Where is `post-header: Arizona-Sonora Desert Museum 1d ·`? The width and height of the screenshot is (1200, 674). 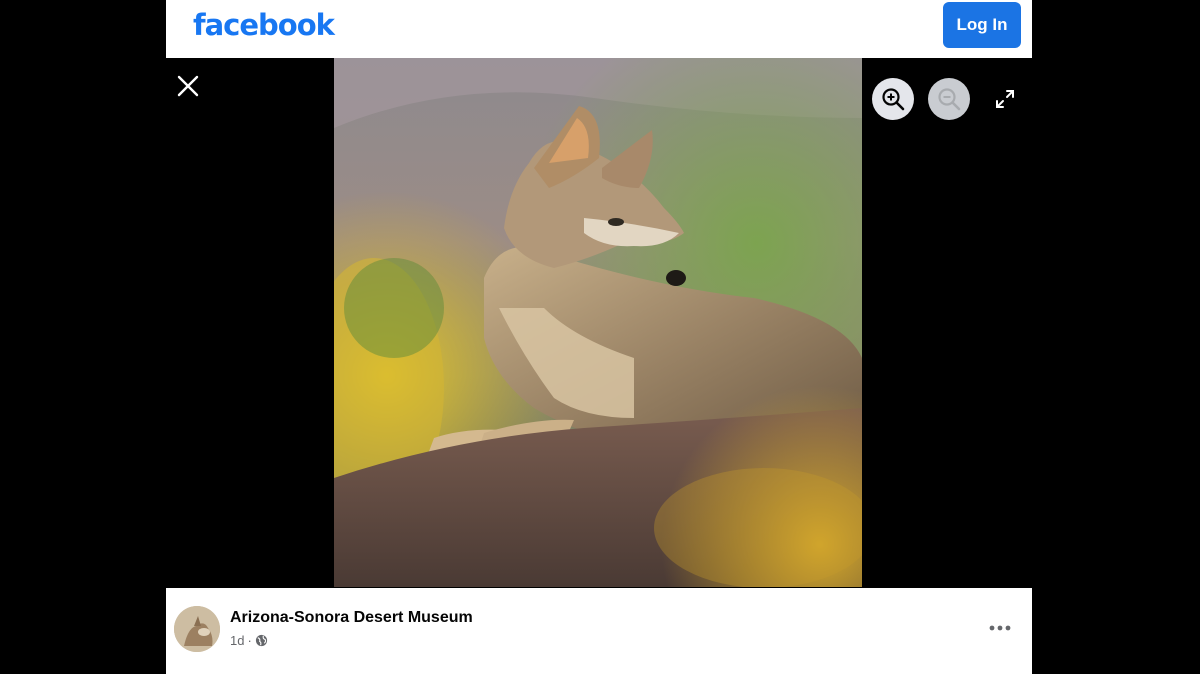 post-header: Arizona-Sonora Desert Museum 1d · is located at coordinates (599, 631).